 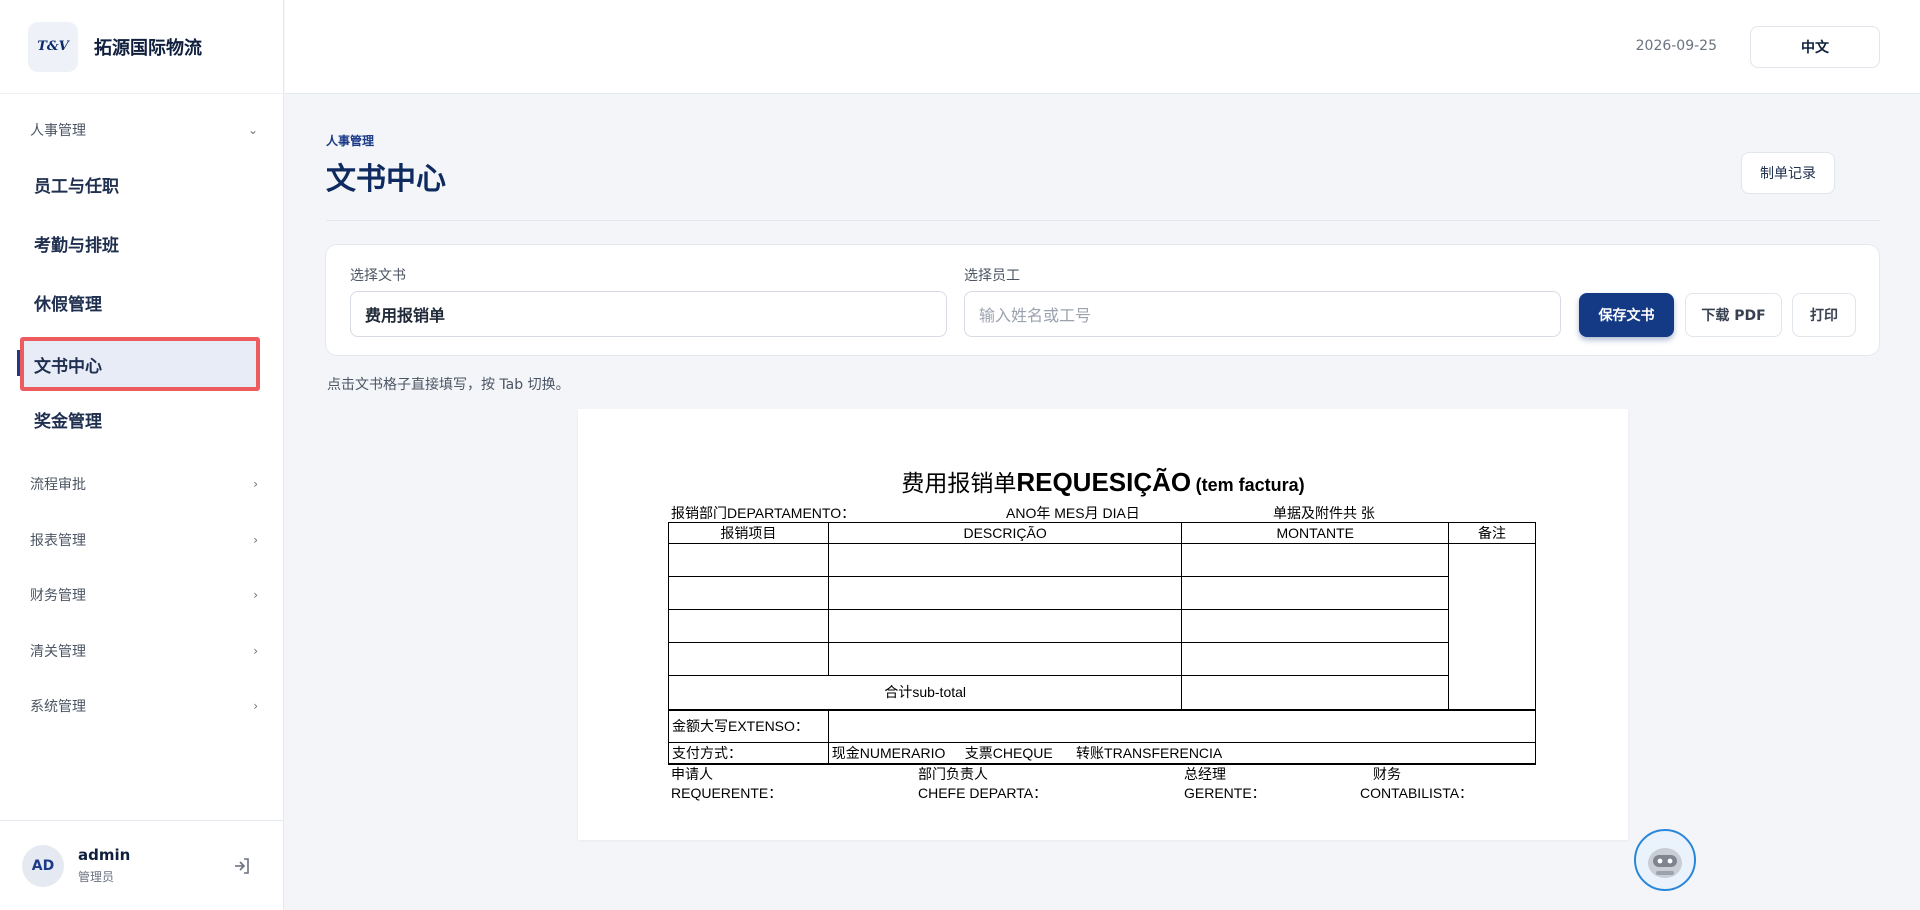 I want to click on brand-name: 拓源国际物流, so click(x=148, y=48).